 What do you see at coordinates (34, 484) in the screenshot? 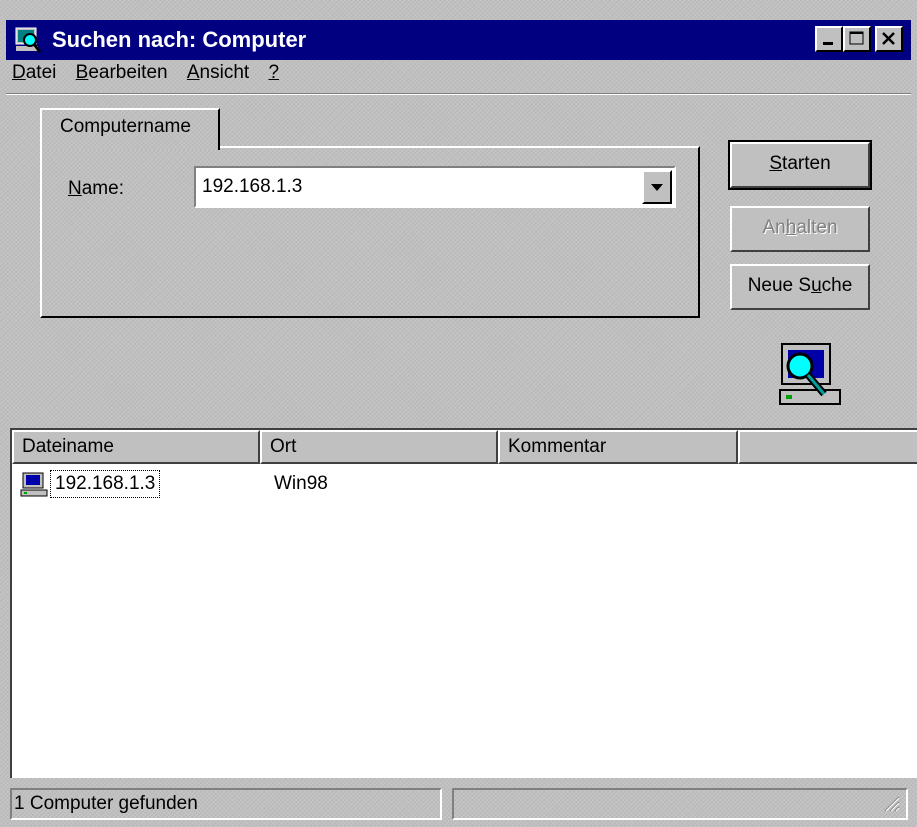
I see `computer-icon` at bounding box center [34, 484].